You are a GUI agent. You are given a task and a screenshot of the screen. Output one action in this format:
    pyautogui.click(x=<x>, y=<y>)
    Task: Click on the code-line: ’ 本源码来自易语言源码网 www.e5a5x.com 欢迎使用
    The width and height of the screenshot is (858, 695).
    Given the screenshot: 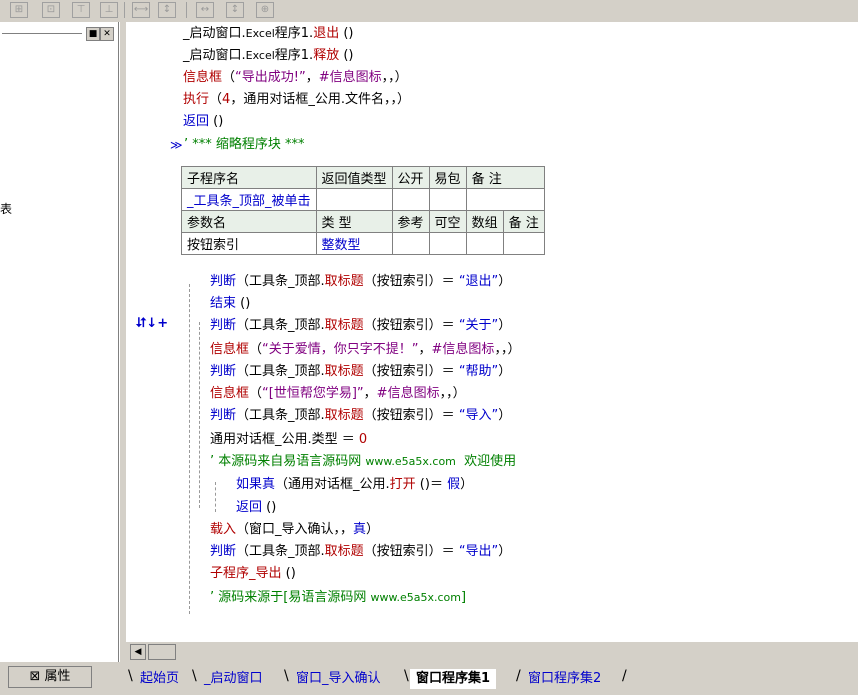 What is the action you would take?
    pyautogui.click(x=363, y=462)
    